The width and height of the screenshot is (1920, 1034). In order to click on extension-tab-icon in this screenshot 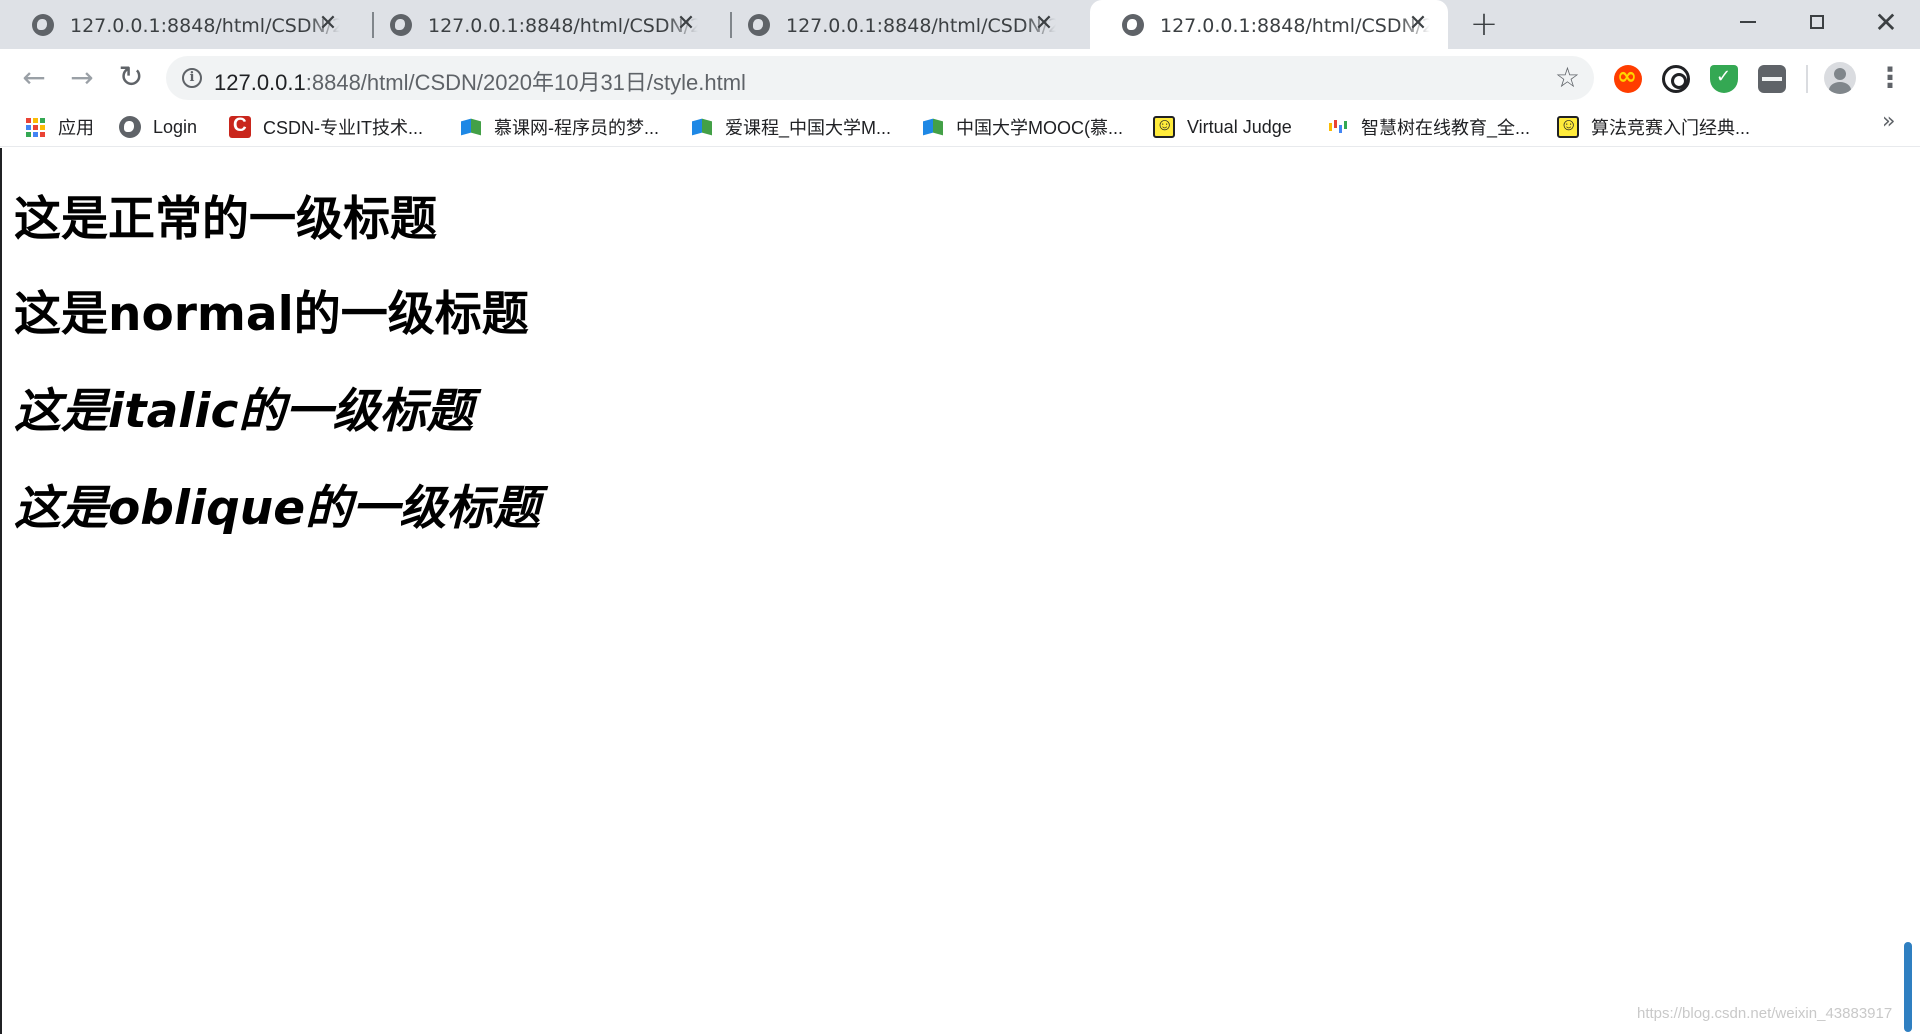, I will do `click(1772, 79)`.